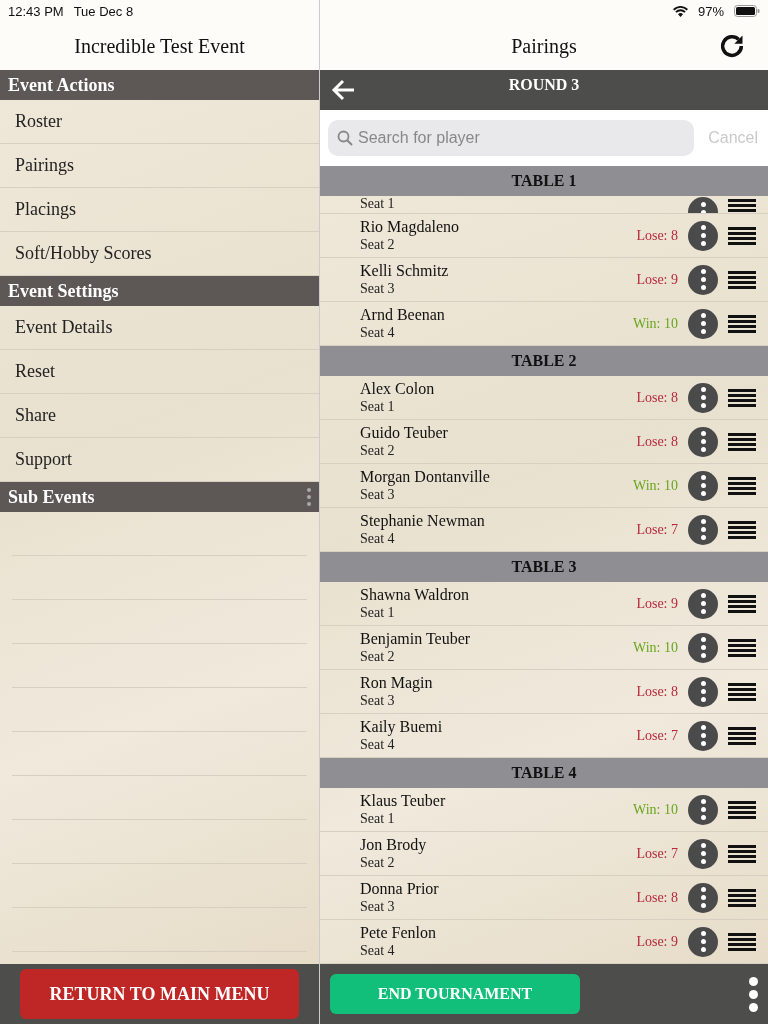 Image resolution: width=768 pixels, height=1024 pixels. Describe the element at coordinates (544, 181) in the screenshot. I see `table-title: TABLE 1` at that location.